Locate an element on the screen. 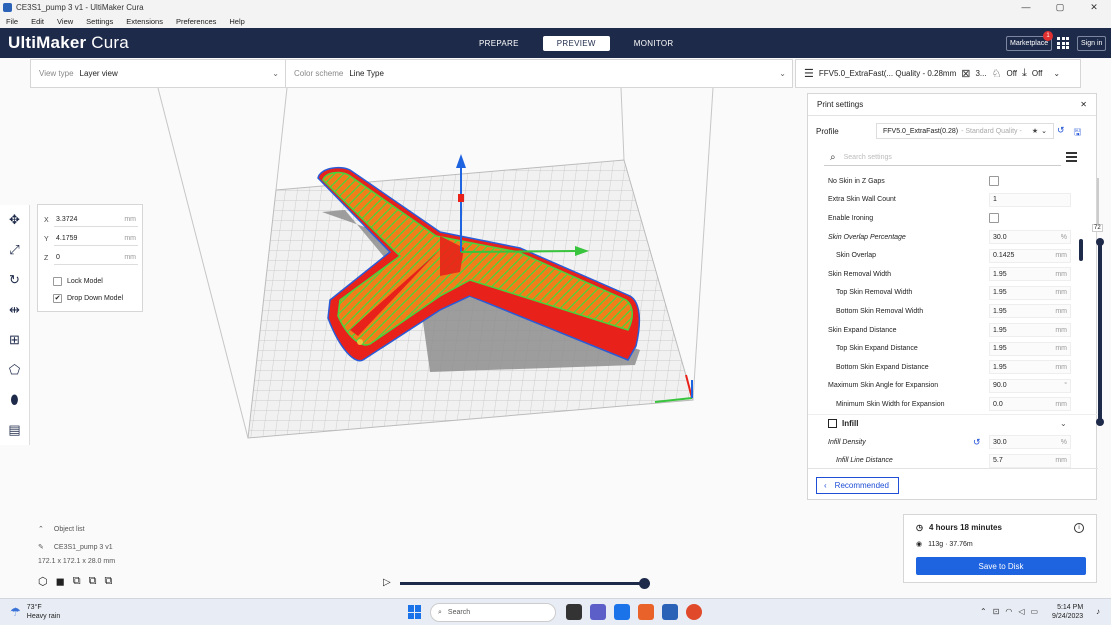 This screenshot has width=1111, height=625. per-model-settings-icon: ⊞ is located at coordinates (14, 340).